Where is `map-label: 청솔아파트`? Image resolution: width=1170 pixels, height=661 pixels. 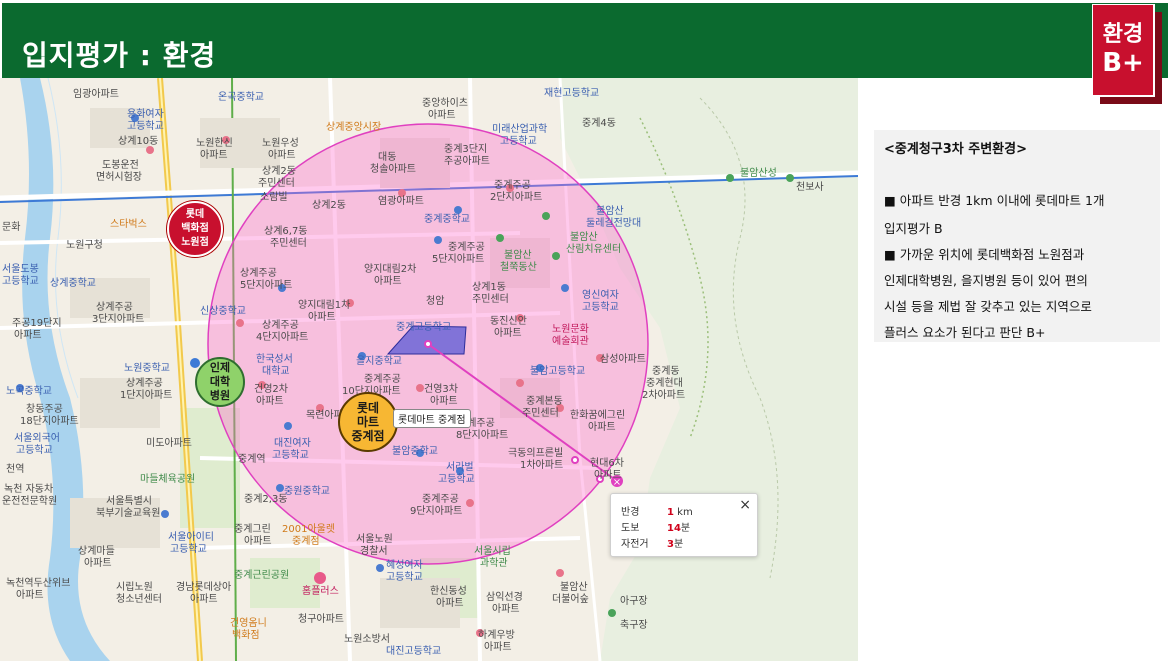 map-label: 청솔아파트 is located at coordinates (393, 169).